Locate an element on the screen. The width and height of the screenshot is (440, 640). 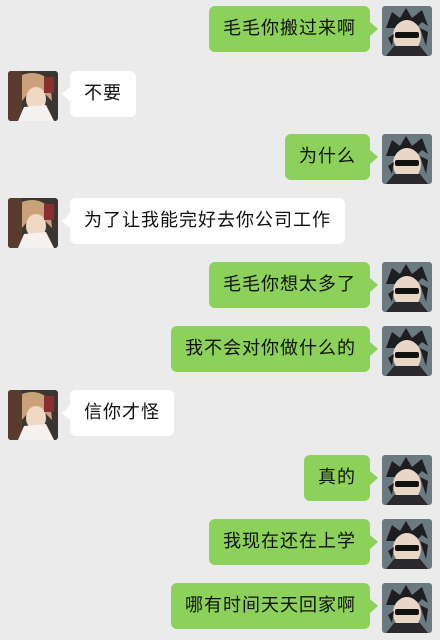
sent-message-bubble: 毛毛你搬过来啊 is located at coordinates (293, 29).